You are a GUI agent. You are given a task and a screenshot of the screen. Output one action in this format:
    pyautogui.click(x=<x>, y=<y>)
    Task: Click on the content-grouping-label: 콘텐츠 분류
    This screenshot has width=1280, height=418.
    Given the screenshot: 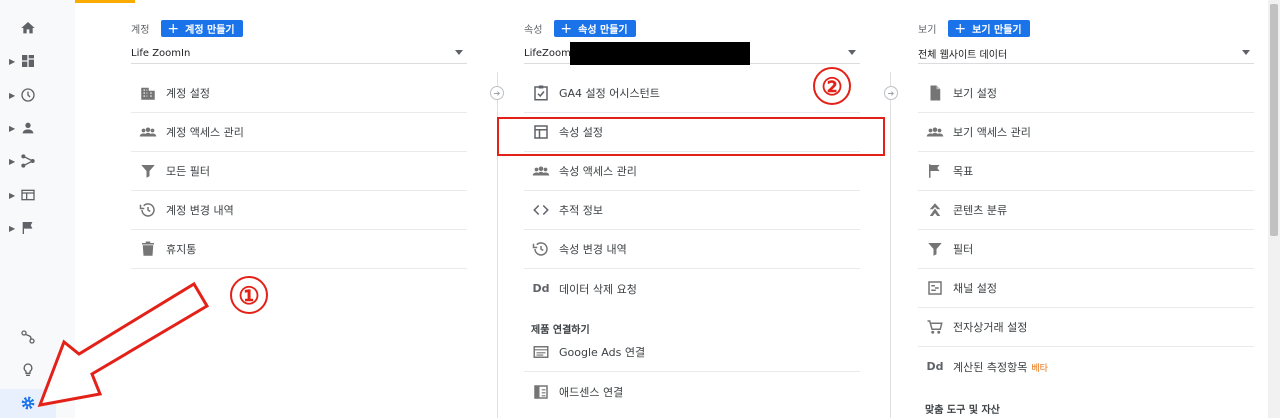 What is the action you would take?
    pyautogui.click(x=980, y=210)
    